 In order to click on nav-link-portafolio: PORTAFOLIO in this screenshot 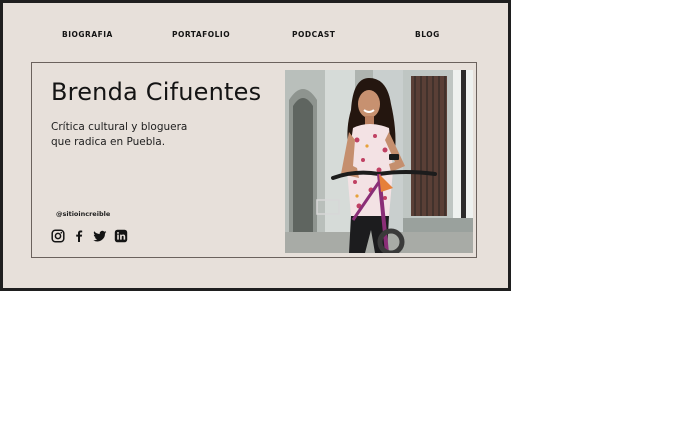, I will do `click(201, 34)`.